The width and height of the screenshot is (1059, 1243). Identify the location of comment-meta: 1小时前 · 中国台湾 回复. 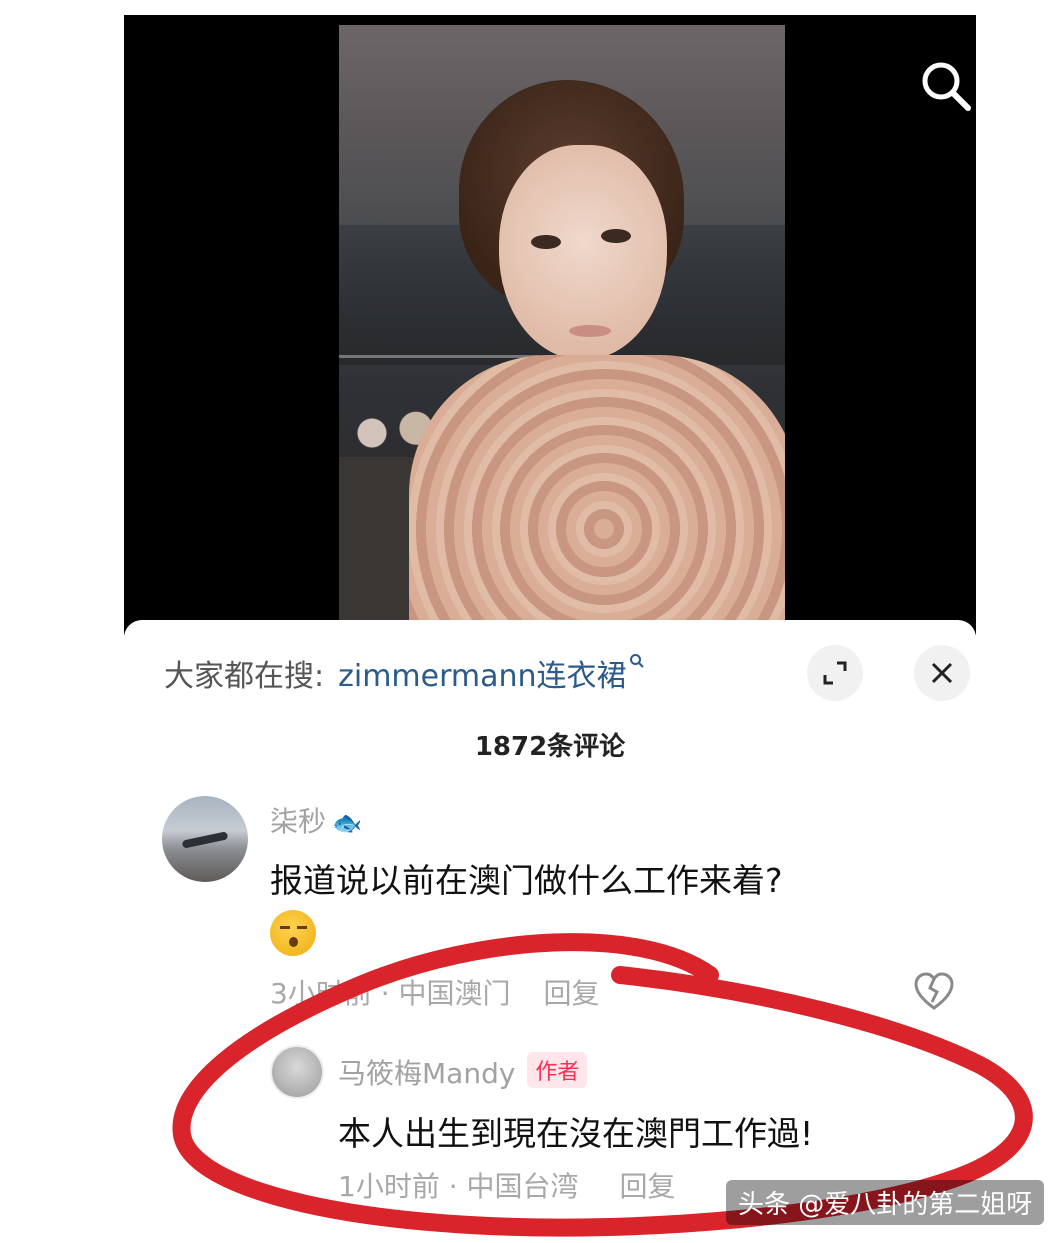
(506, 1185).